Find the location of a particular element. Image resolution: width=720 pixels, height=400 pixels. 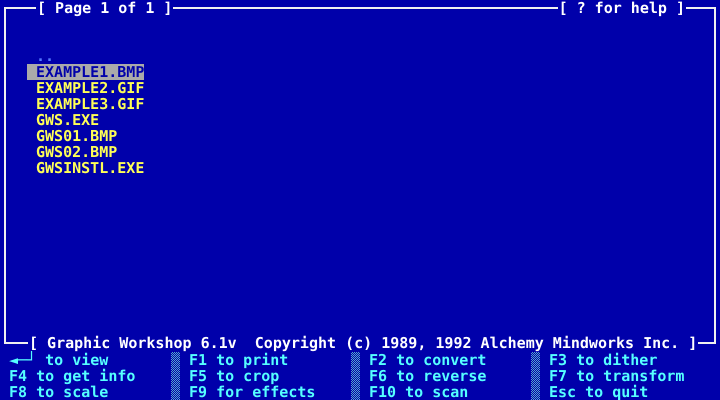

key-hint: Esc to quit is located at coordinates (598, 392).